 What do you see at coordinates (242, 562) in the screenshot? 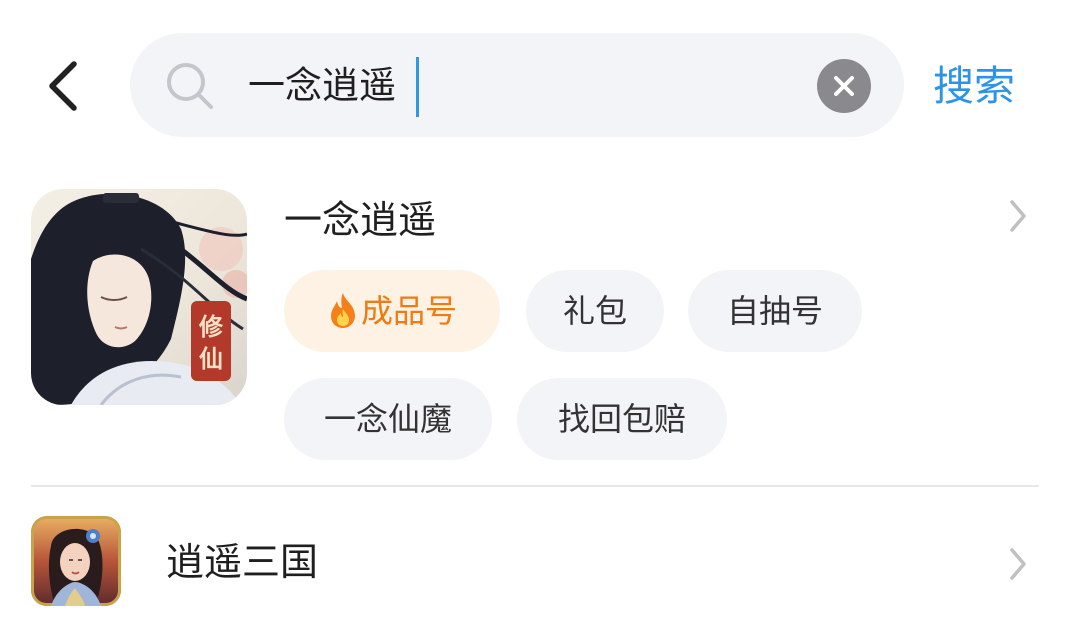
I see `result-title: 逍遥三国` at bounding box center [242, 562].